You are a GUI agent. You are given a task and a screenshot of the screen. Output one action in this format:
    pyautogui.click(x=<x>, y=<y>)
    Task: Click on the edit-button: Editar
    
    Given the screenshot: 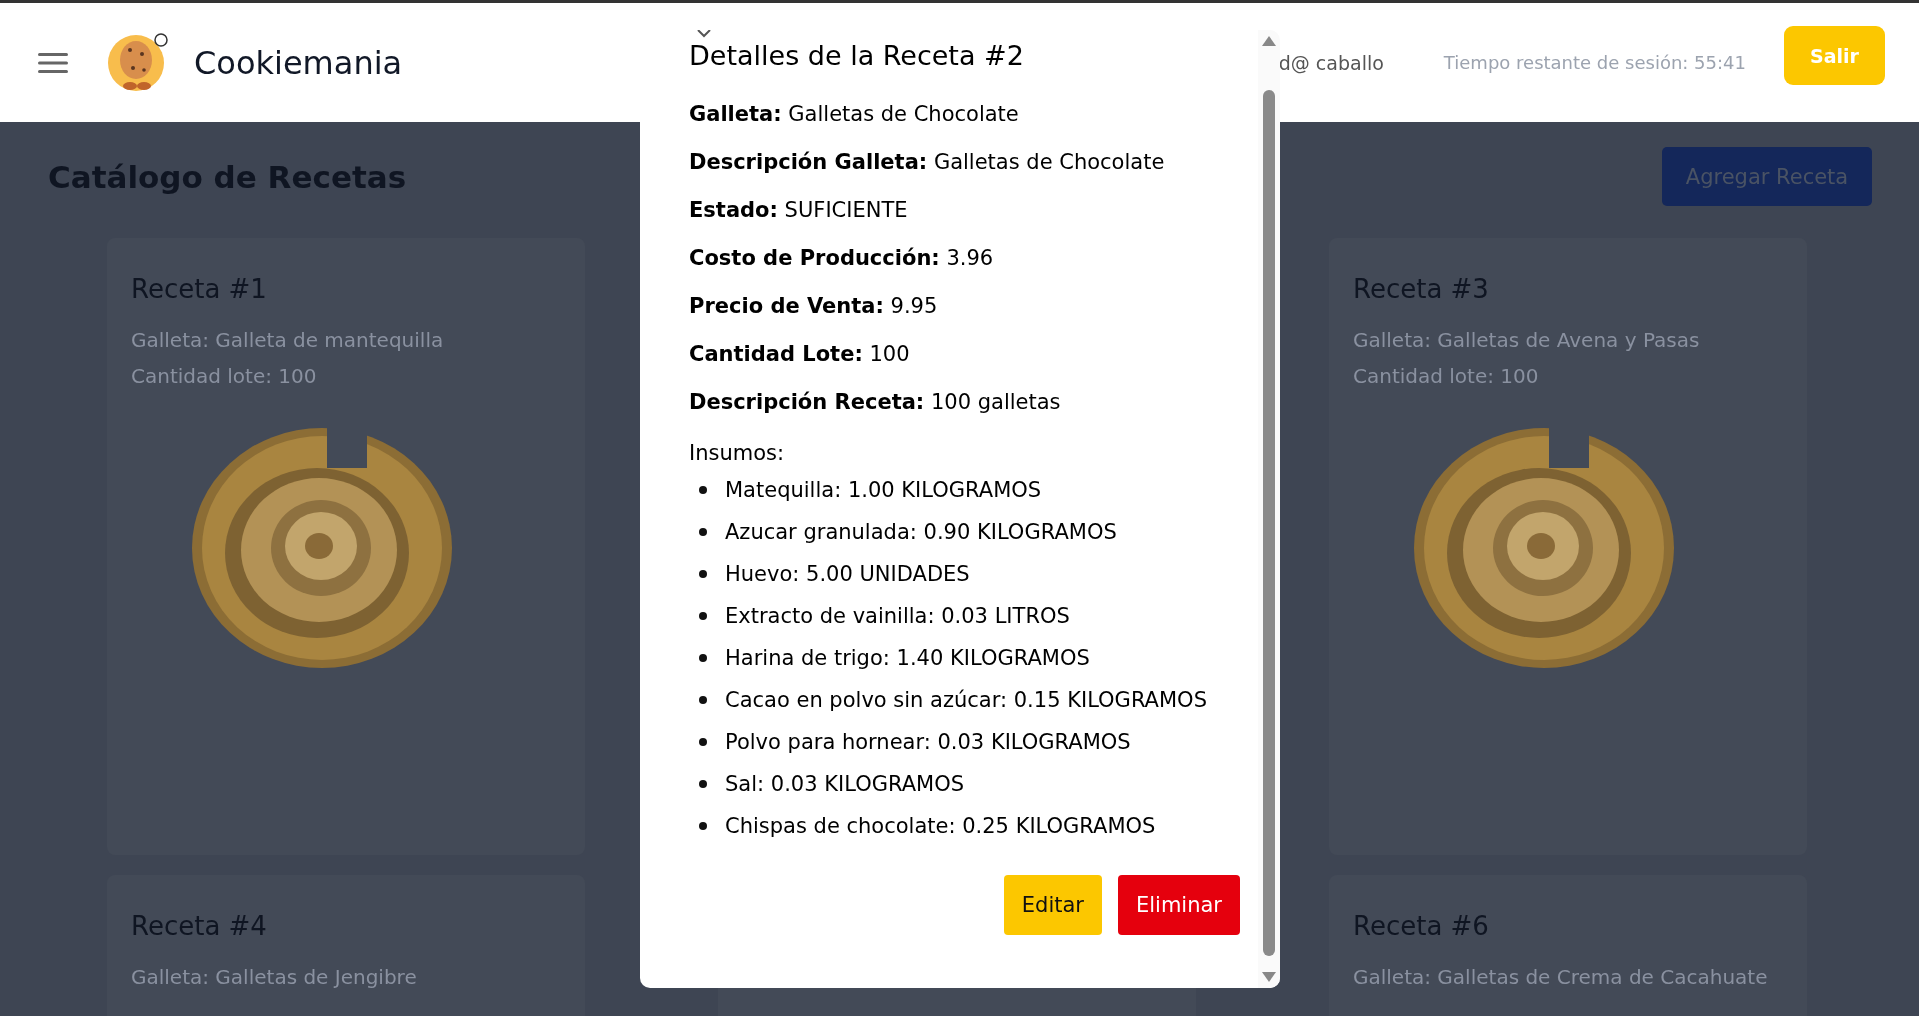 What is the action you would take?
    pyautogui.click(x=1052, y=905)
    